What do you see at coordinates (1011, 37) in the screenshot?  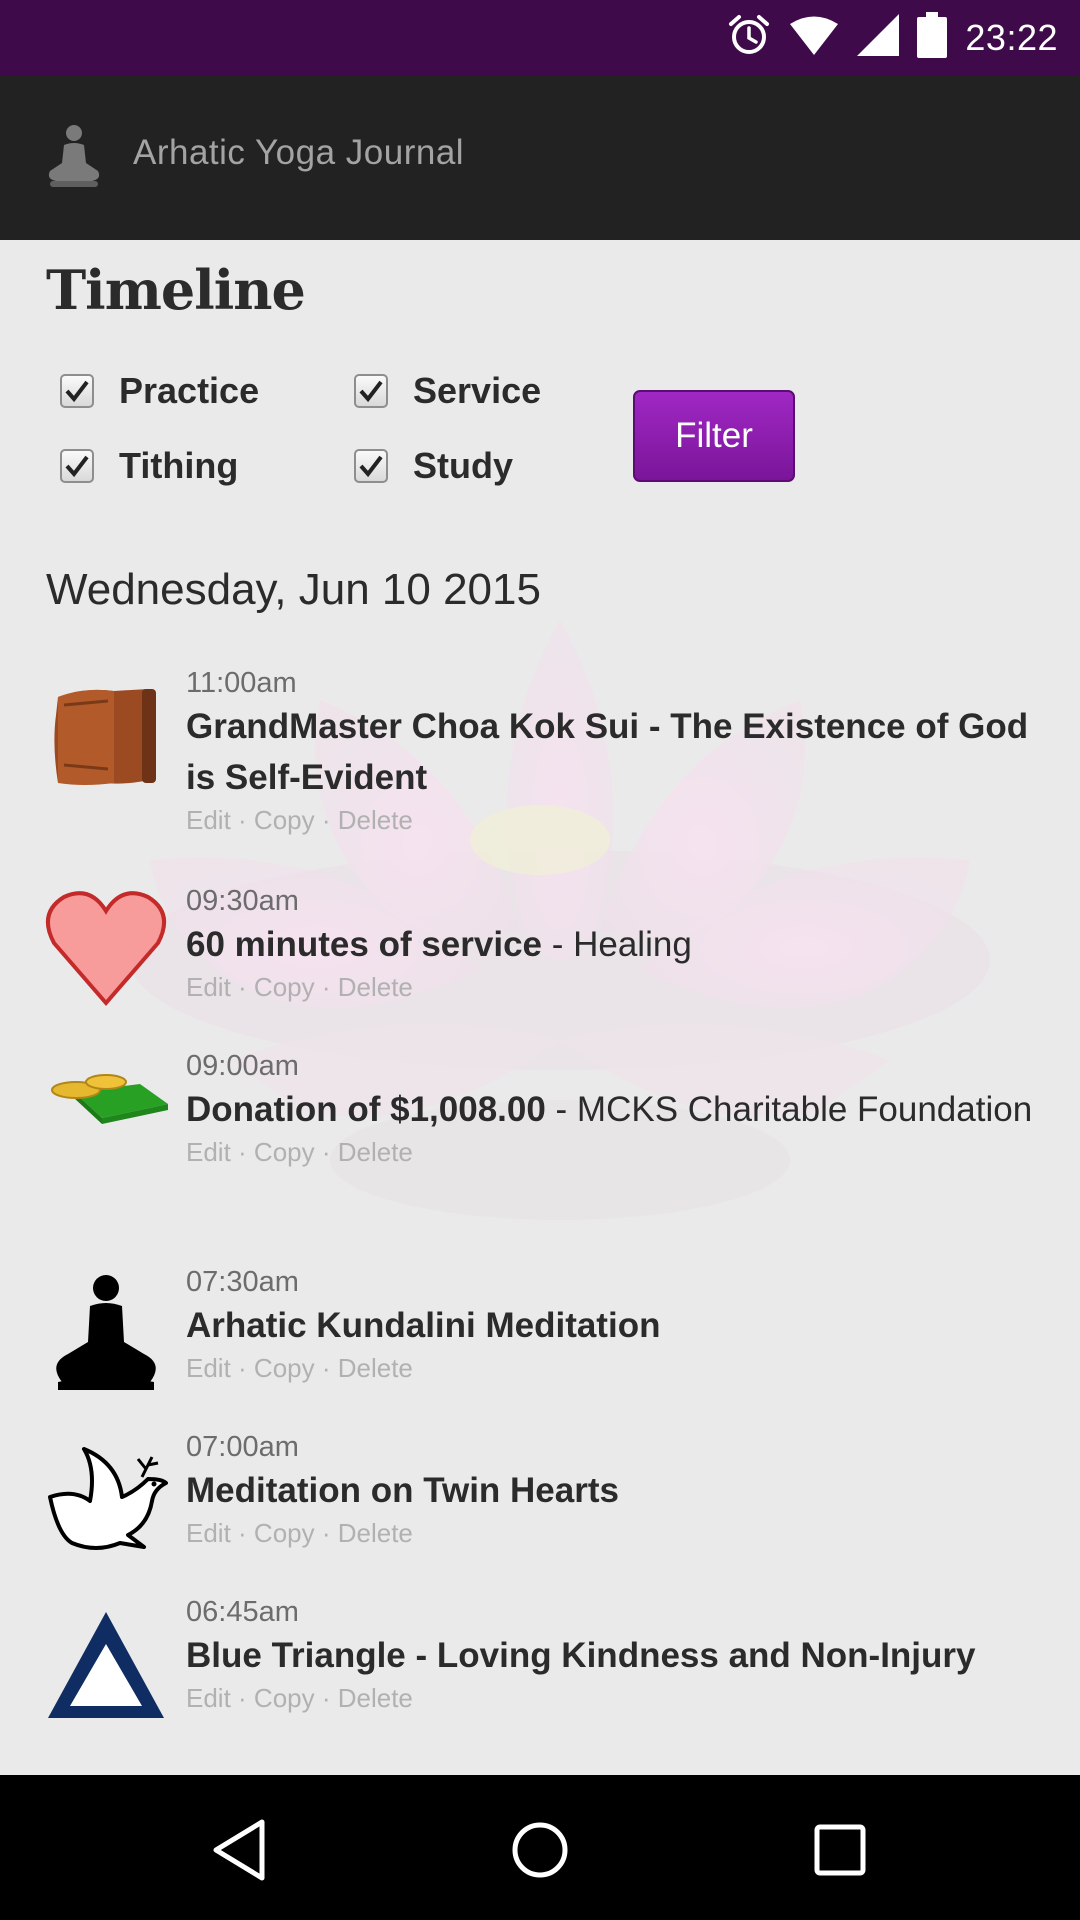 I see `status-time: 23:22` at bounding box center [1011, 37].